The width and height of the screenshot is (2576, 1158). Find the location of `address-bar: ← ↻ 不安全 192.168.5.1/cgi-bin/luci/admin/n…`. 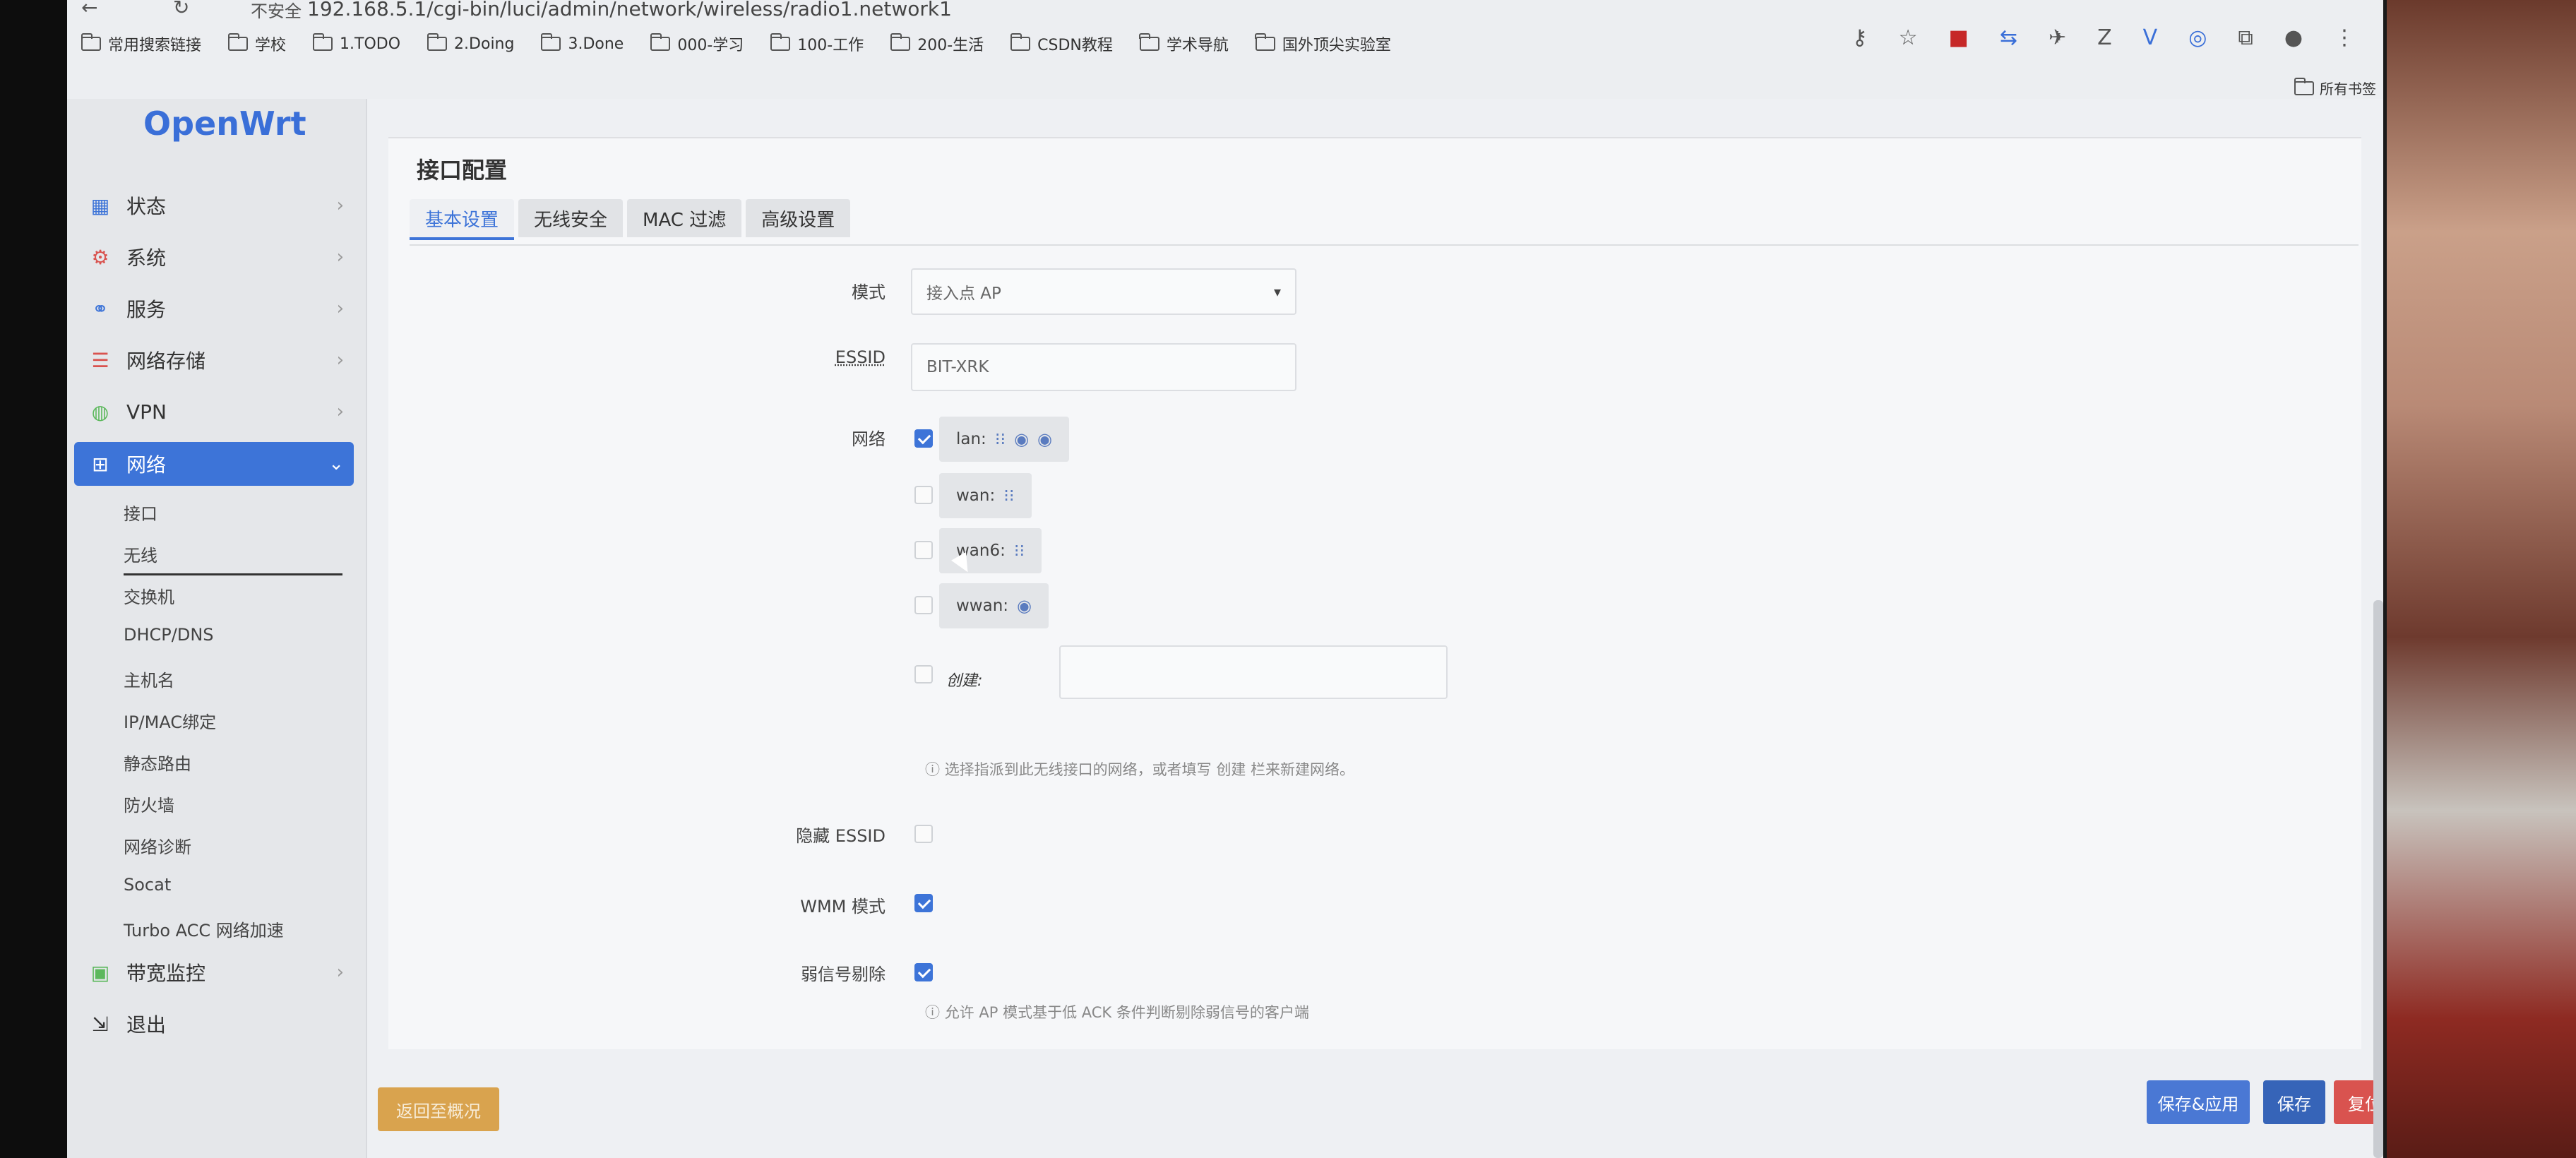

address-bar: ← ↻ 不安全 192.168.5.1/cgi-bin/luci/admin/n… is located at coordinates (1225, 12).